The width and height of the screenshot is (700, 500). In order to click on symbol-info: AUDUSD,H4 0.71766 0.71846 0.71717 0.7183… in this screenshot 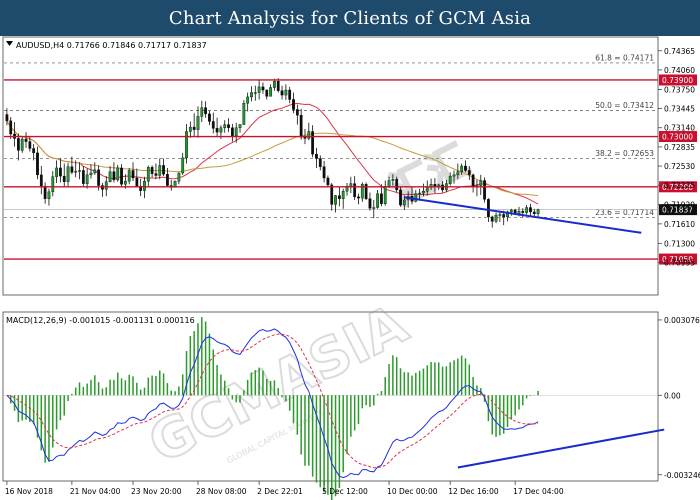, I will do `click(111, 45)`.